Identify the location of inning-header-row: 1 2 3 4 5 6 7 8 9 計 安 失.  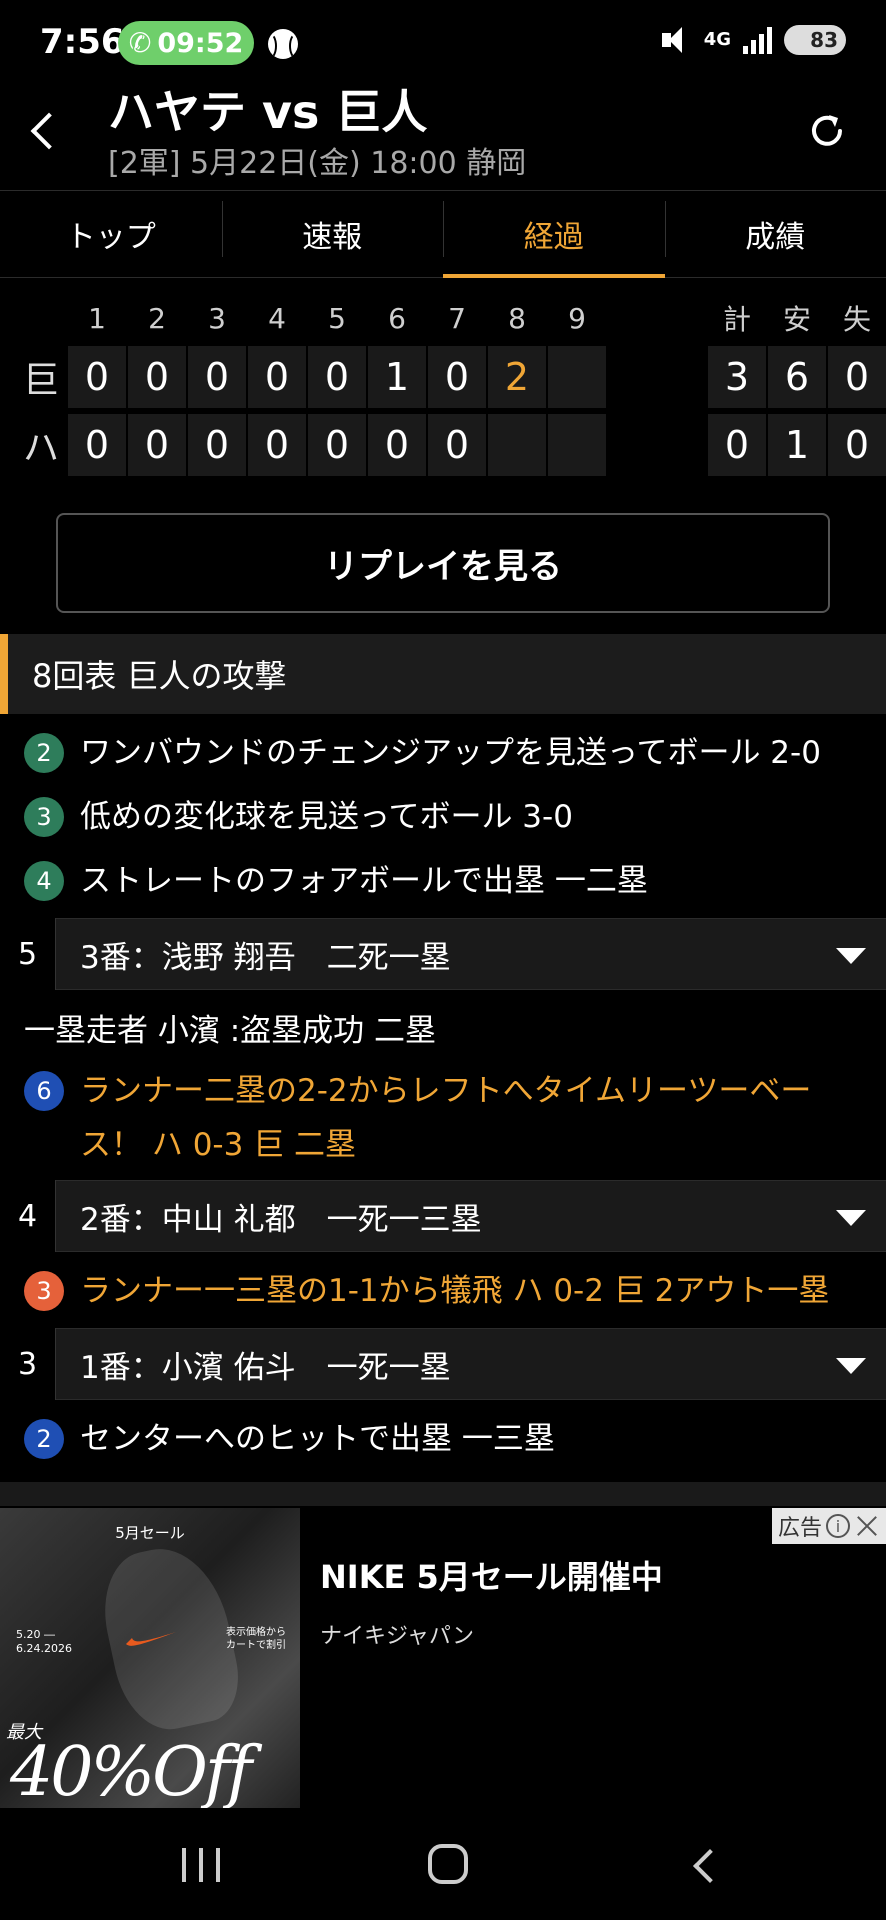
(443, 320).